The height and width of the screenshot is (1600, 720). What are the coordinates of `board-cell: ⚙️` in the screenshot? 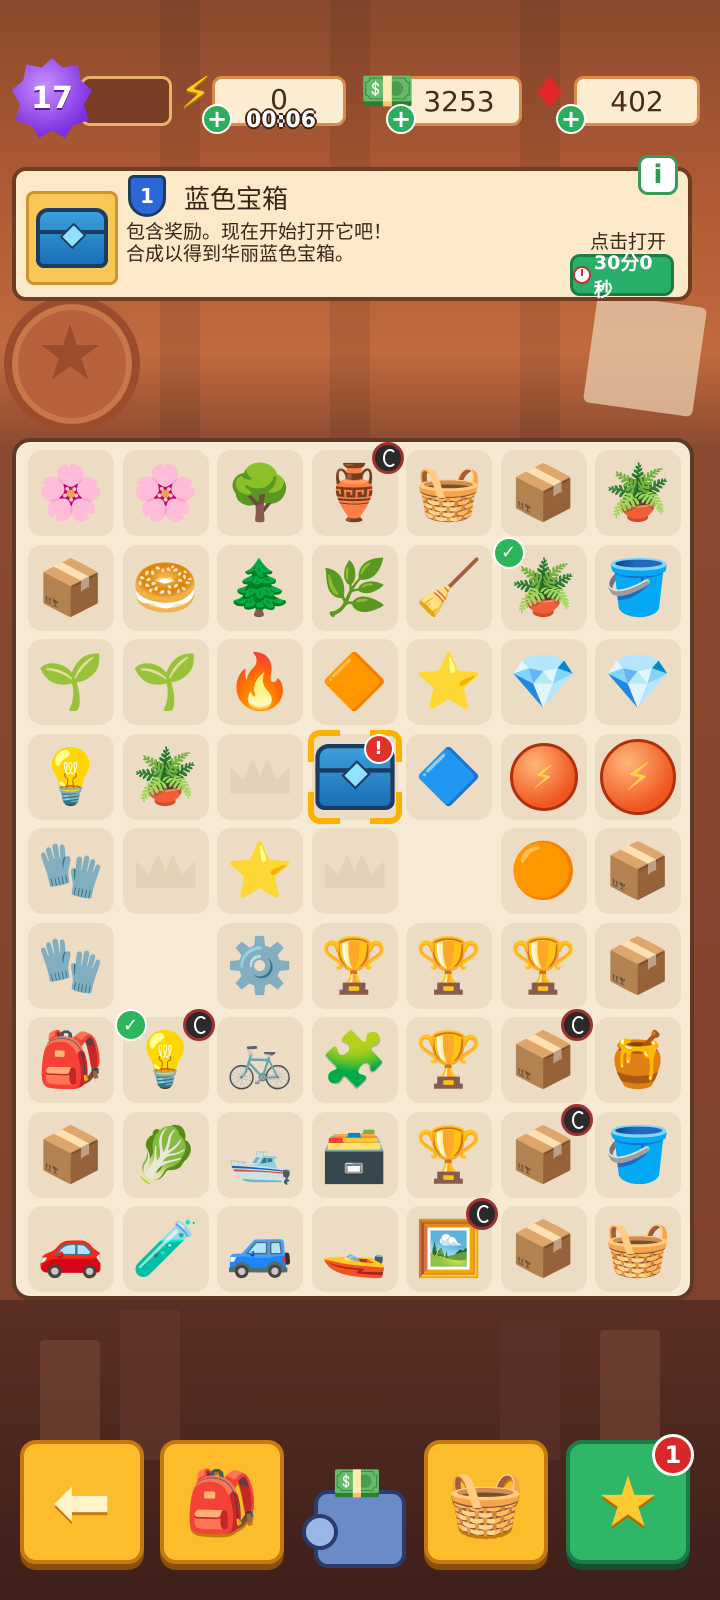 It's located at (260, 965).